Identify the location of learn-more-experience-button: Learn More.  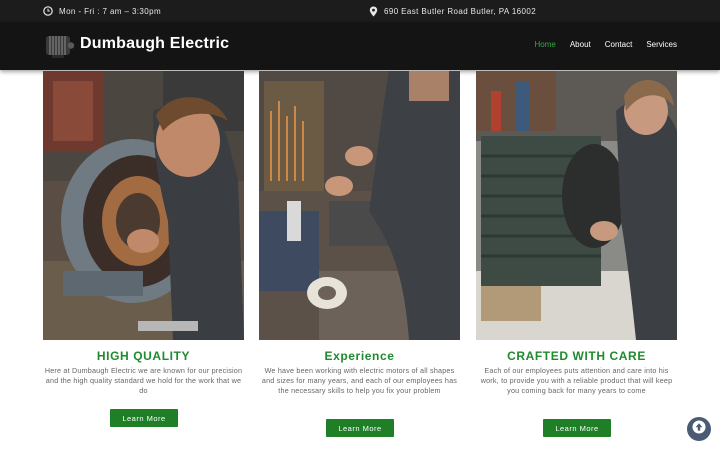
(360, 428).